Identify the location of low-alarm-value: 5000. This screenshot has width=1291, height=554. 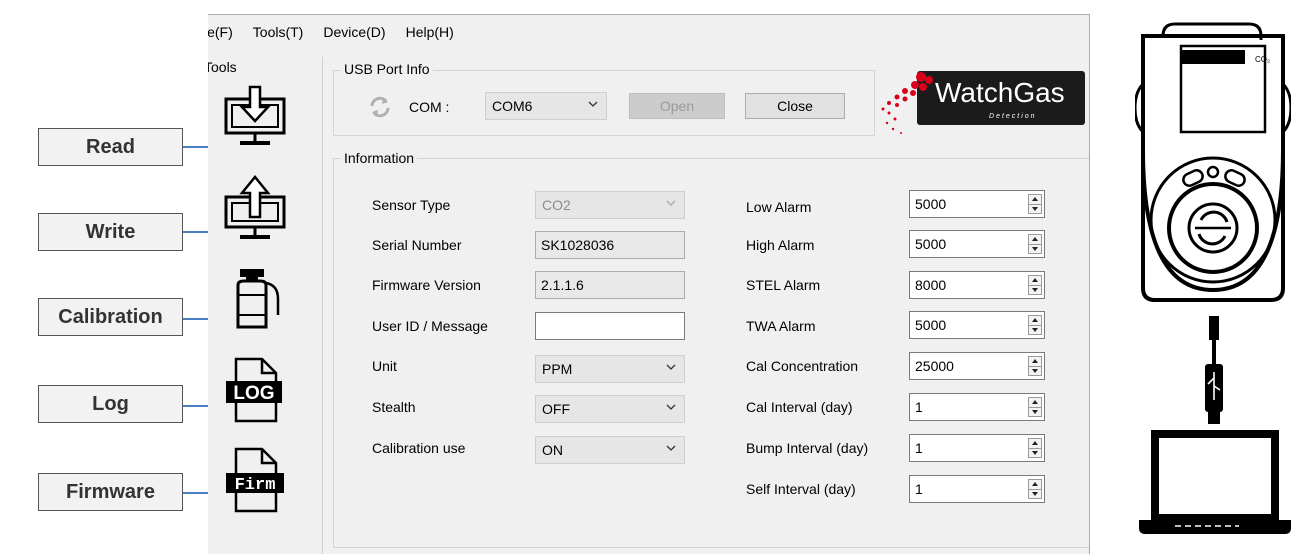
(931, 204).